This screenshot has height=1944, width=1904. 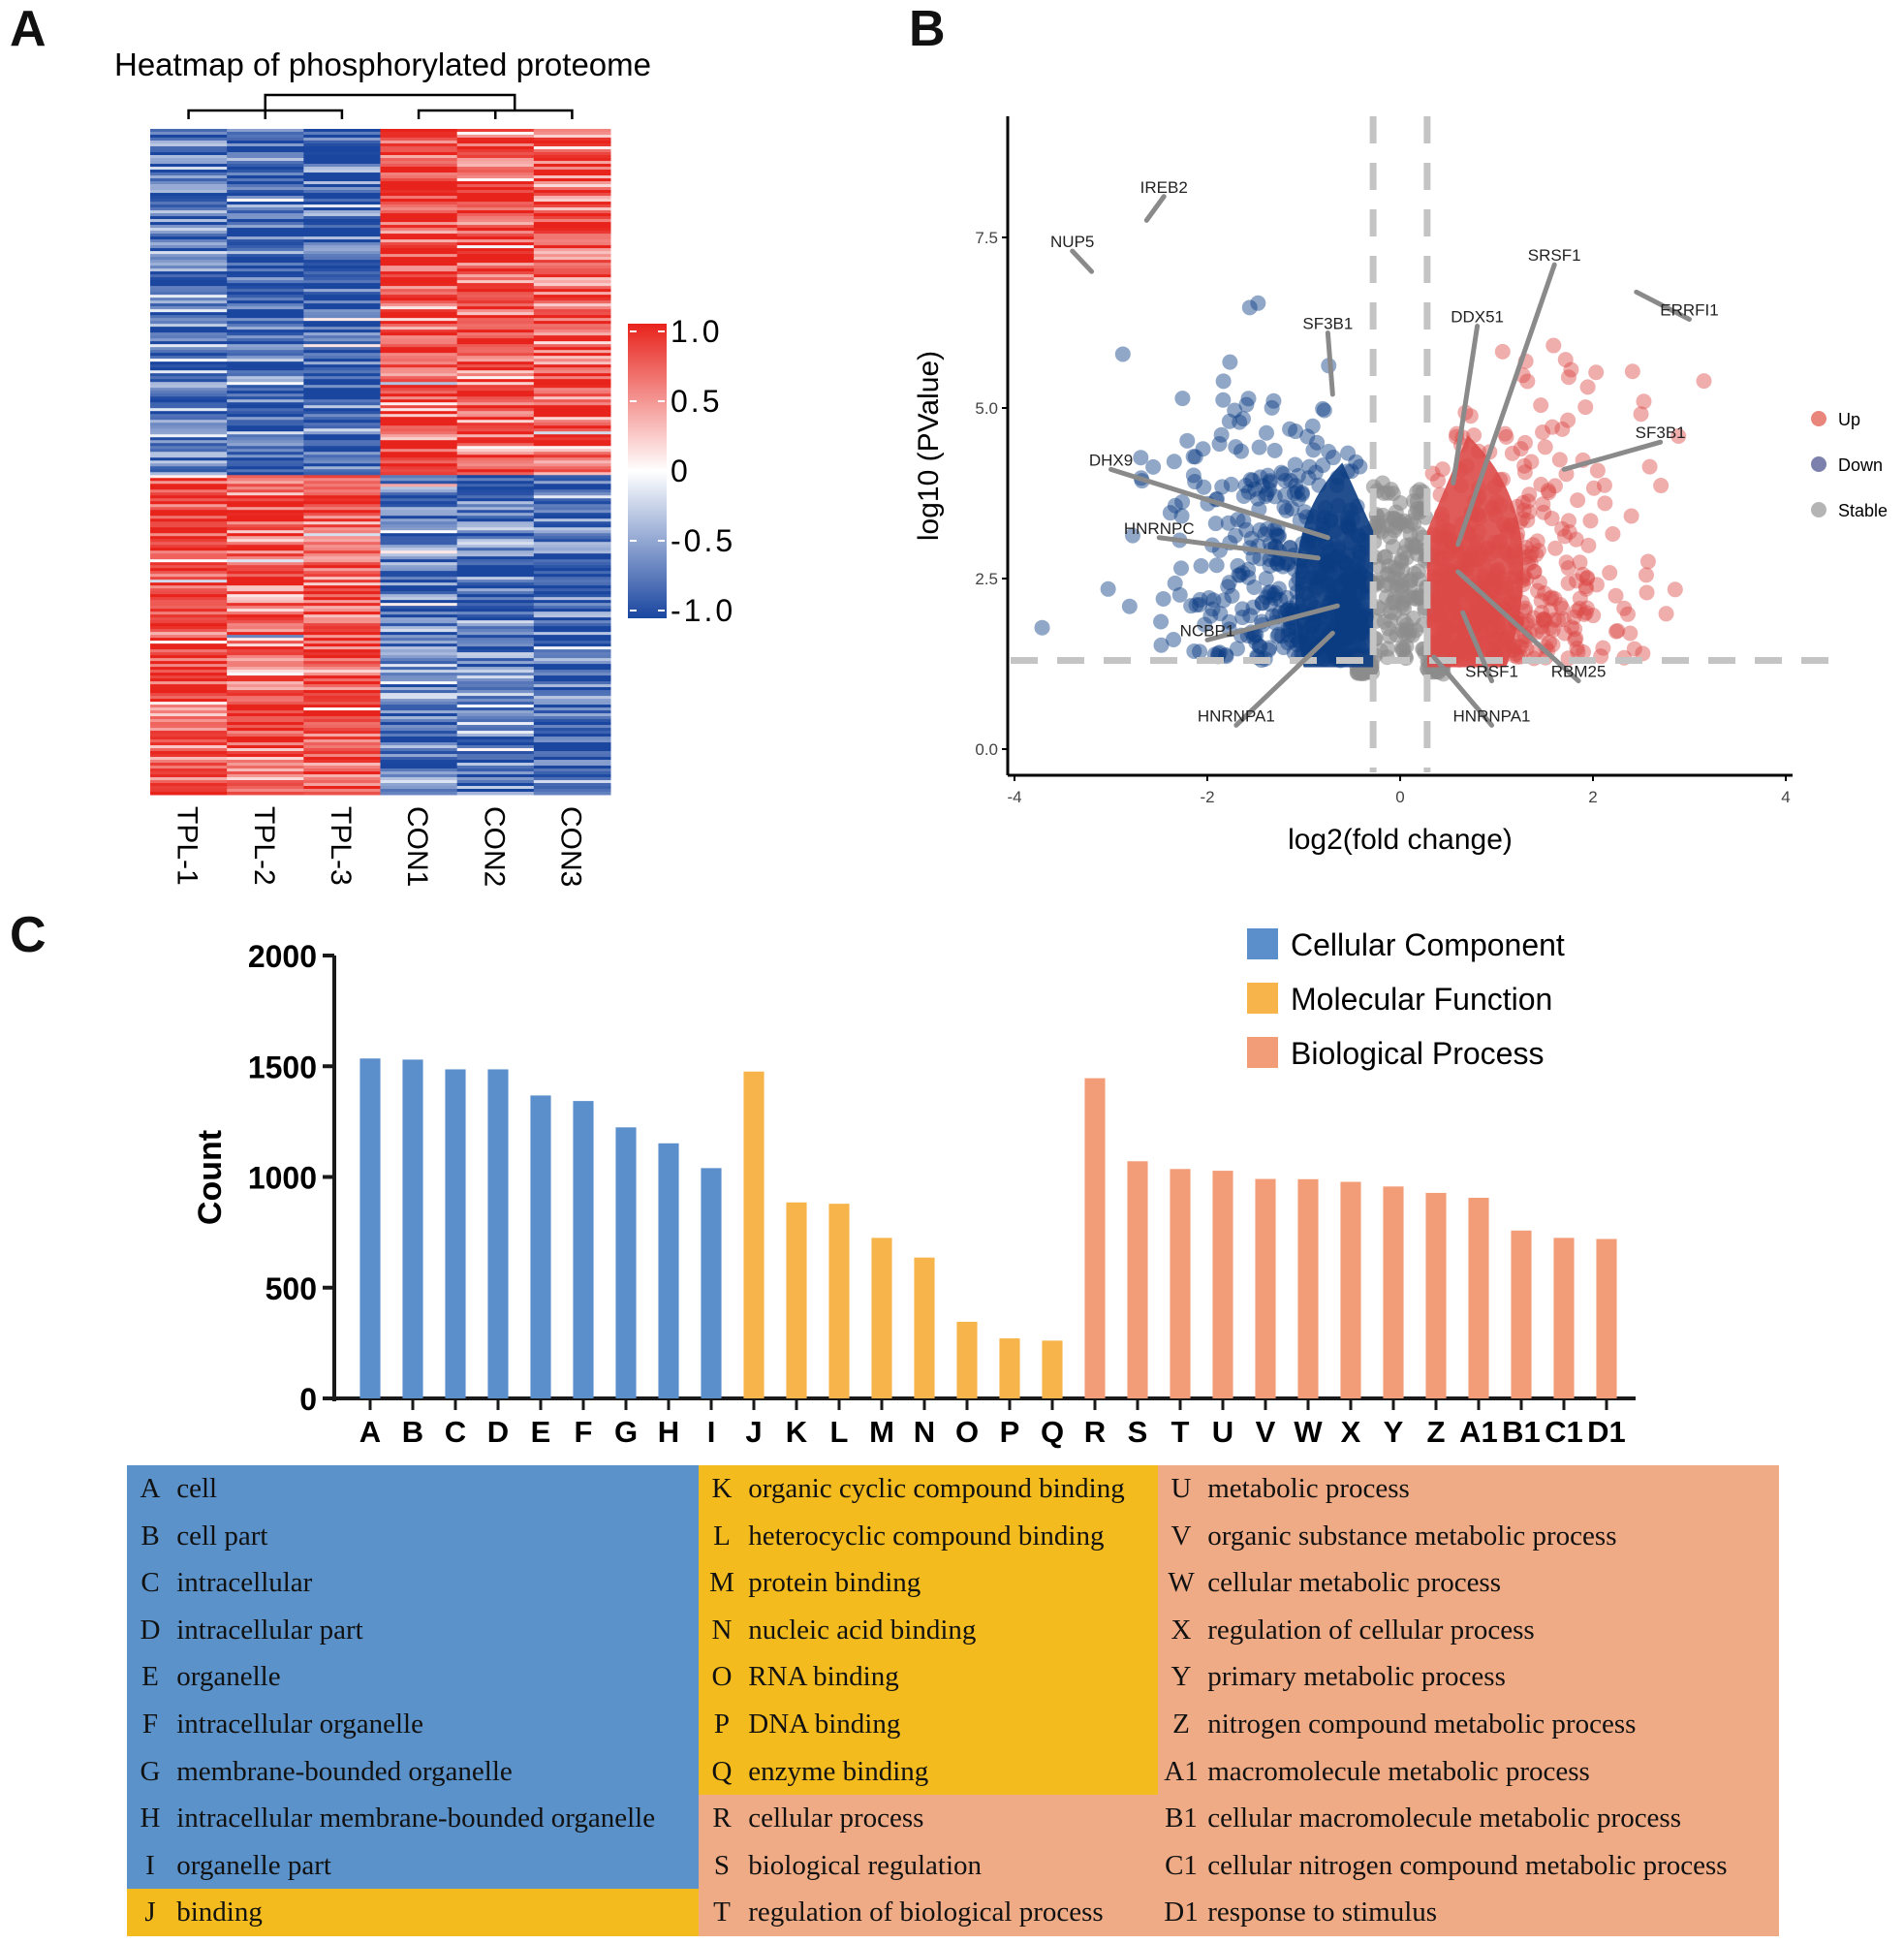 I want to click on go-table-row: A cell, so click(x=175, y=1489).